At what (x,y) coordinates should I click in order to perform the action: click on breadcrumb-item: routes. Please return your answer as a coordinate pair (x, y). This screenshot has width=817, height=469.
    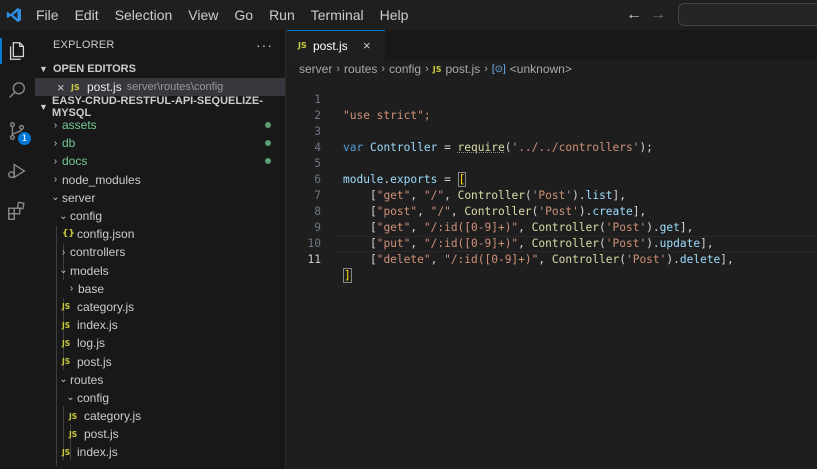
    Looking at the image, I should click on (360, 69).